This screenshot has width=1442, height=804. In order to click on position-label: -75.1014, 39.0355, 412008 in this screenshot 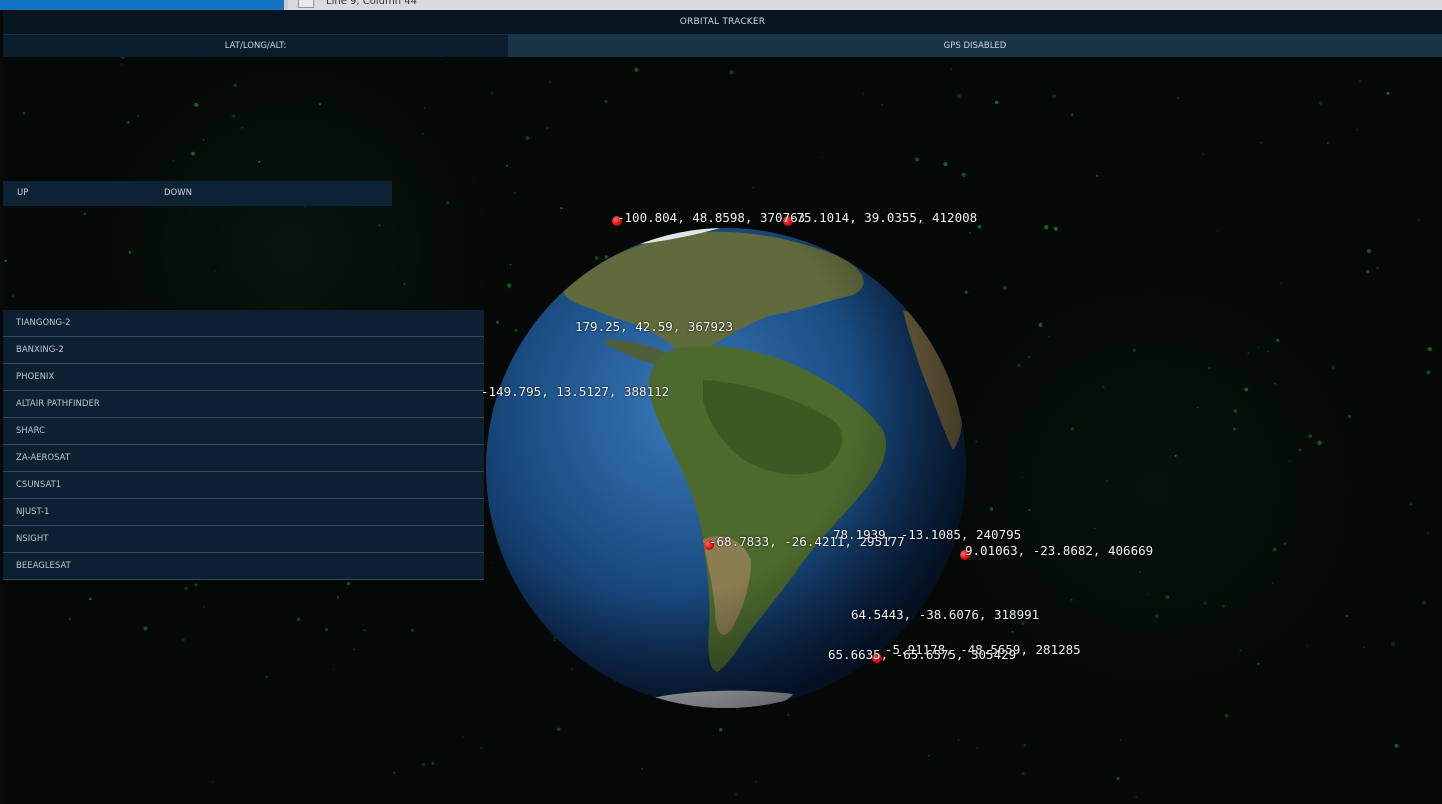, I will do `click(883, 217)`.